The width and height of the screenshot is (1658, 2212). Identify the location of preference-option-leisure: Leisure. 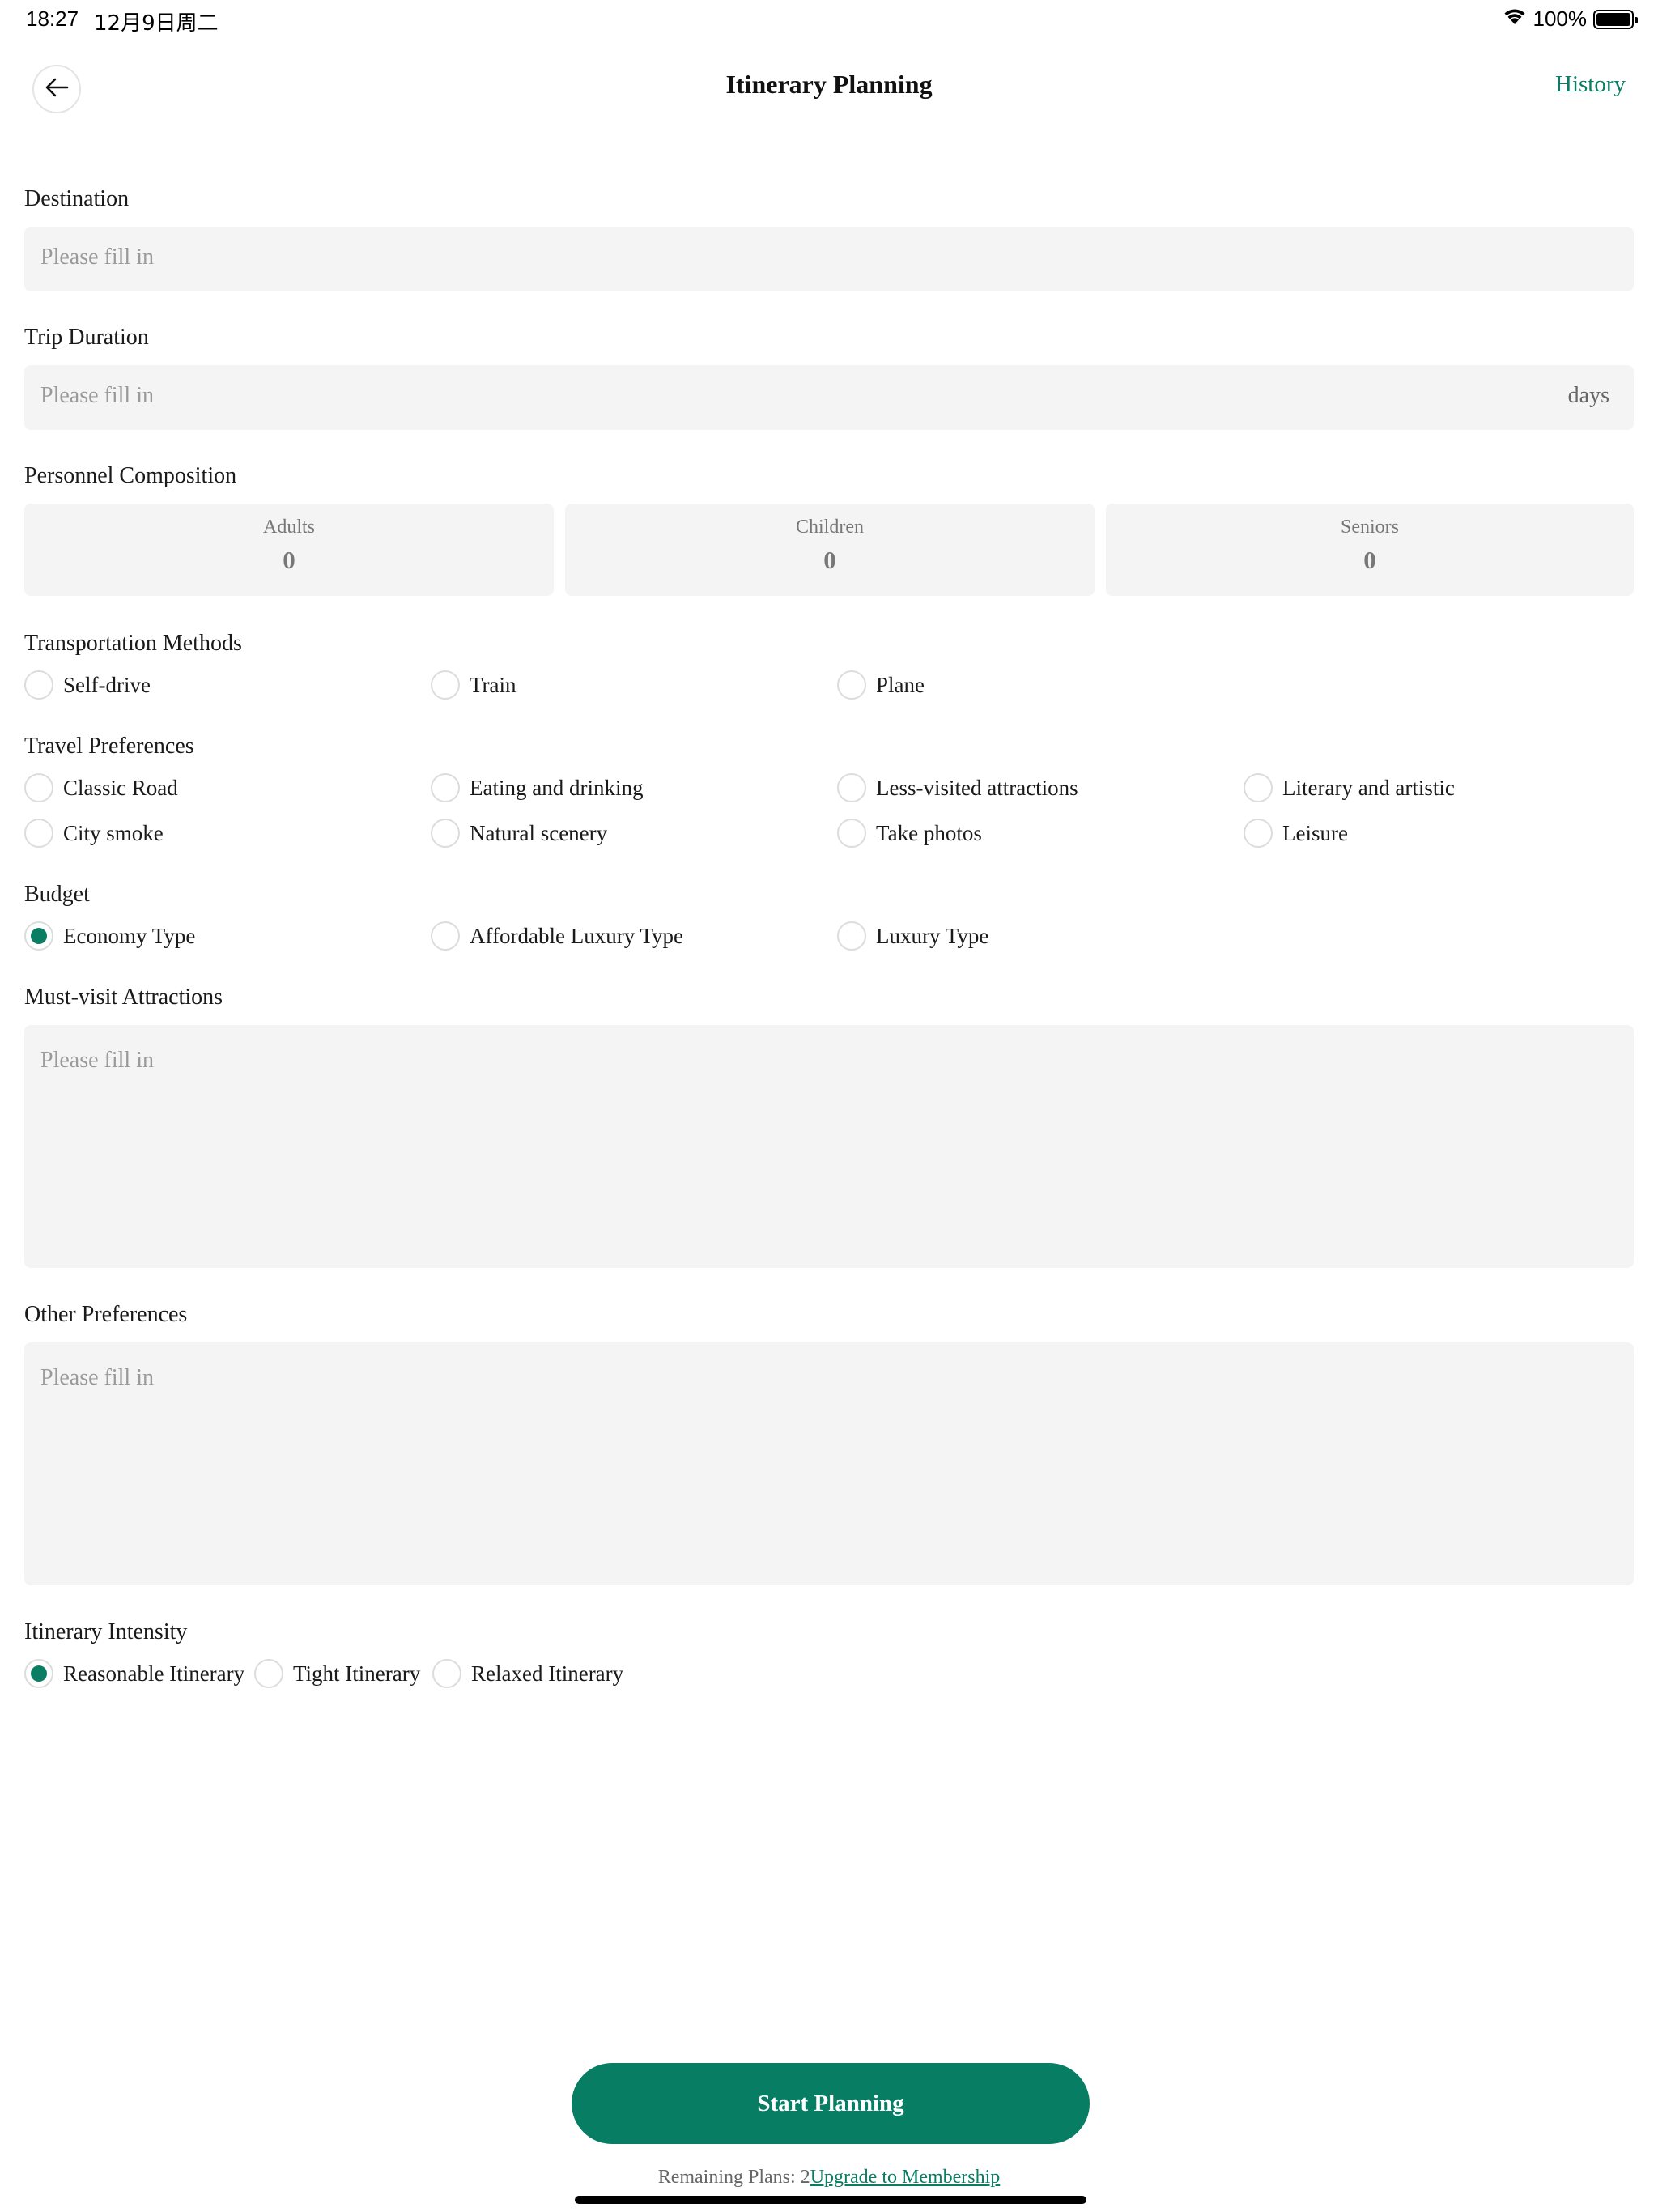
(1296, 833).